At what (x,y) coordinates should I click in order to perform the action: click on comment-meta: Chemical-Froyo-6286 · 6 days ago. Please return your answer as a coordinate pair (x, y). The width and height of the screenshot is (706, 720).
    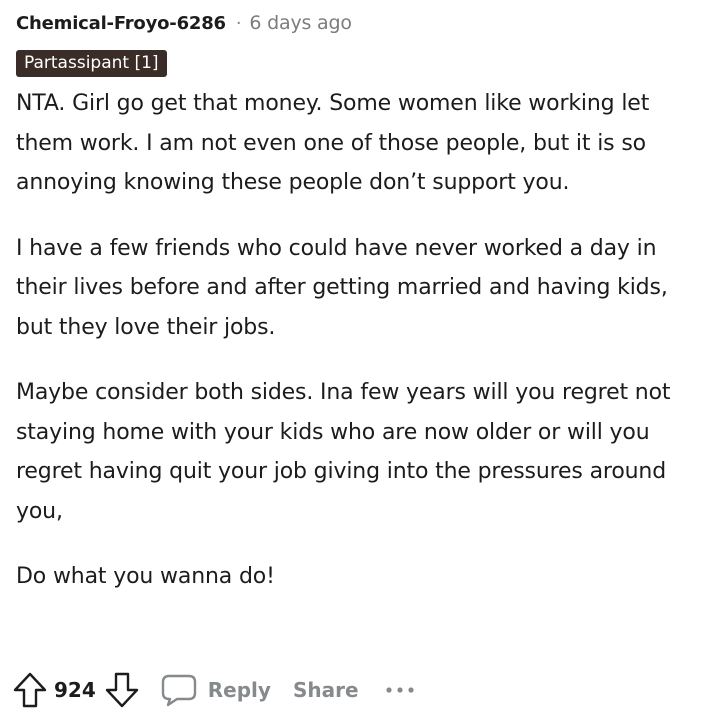
    Looking at the image, I should click on (356, 23).